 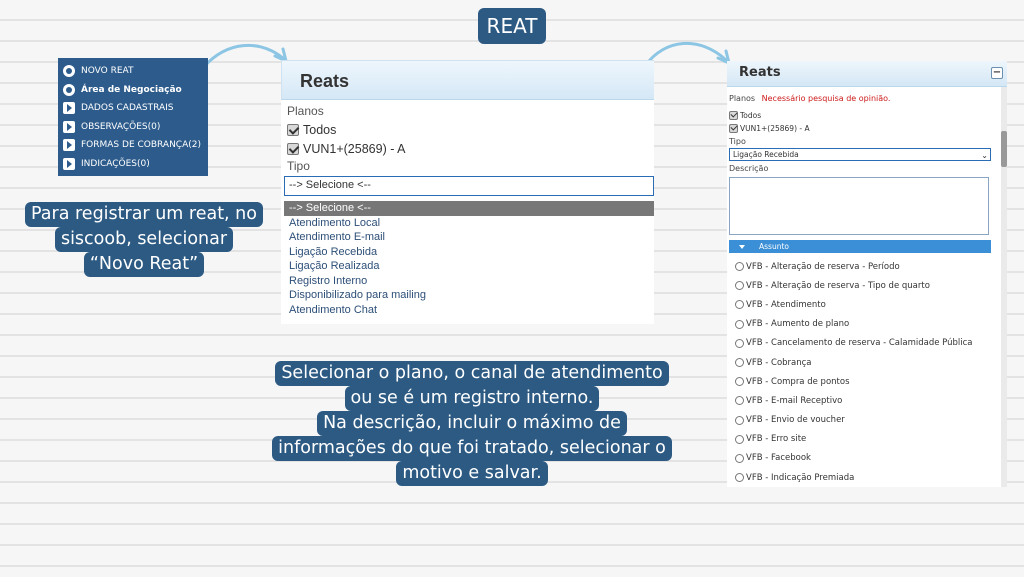 What do you see at coordinates (141, 145) in the screenshot?
I see `menu-item-label: FORMAS DE COBRANÇA(2)` at bounding box center [141, 145].